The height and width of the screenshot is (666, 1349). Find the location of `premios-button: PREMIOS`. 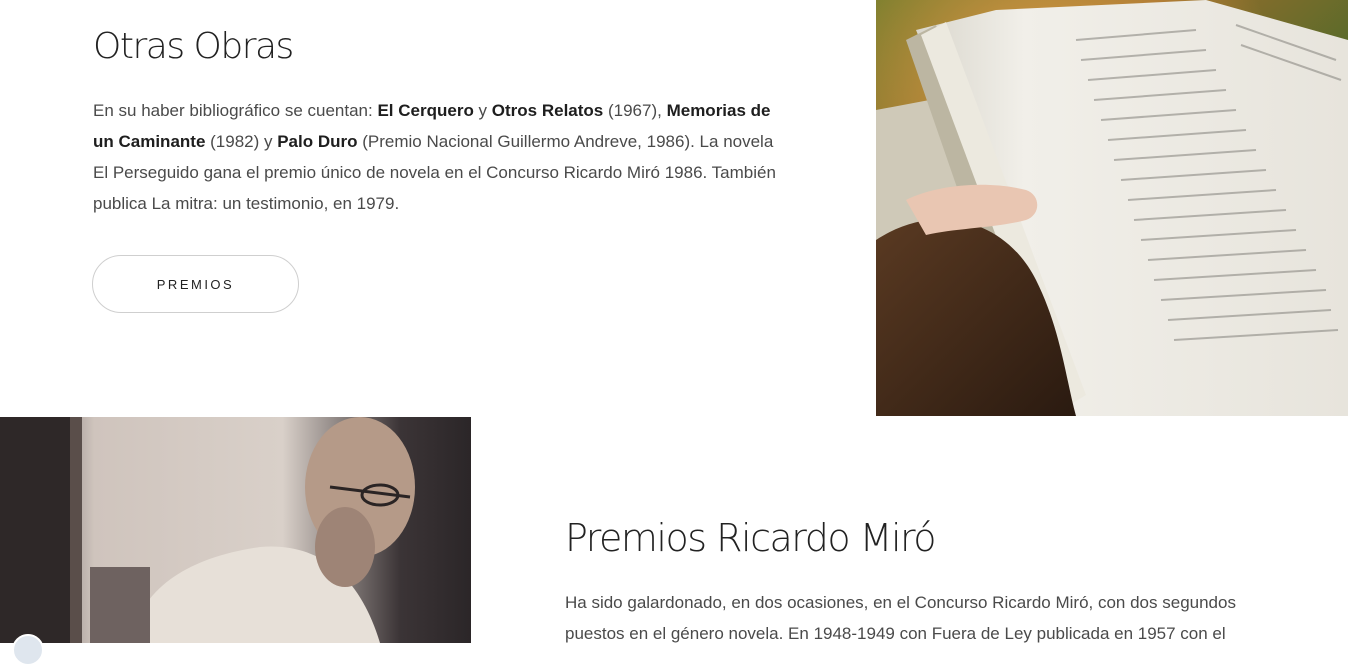

premios-button: PREMIOS is located at coordinates (195, 284).